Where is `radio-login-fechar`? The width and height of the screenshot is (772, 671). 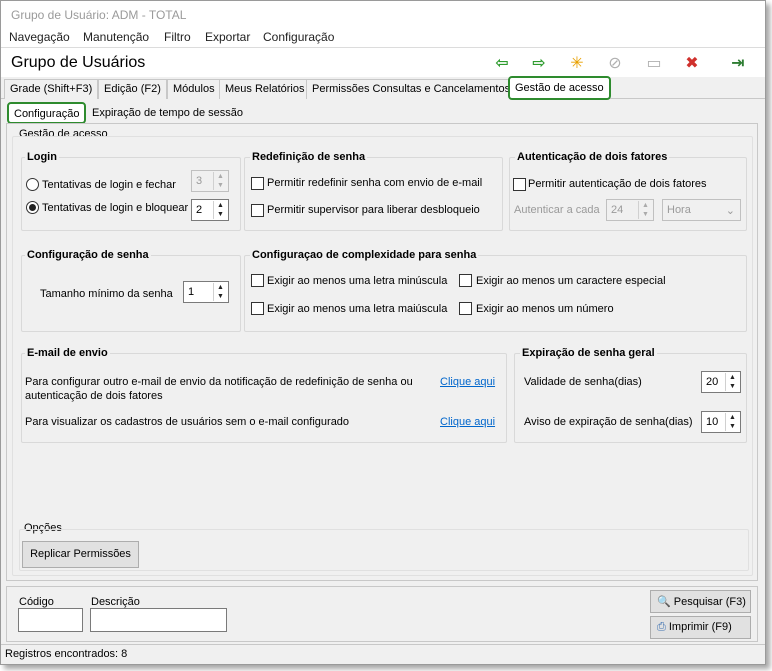 radio-login-fechar is located at coordinates (32, 184).